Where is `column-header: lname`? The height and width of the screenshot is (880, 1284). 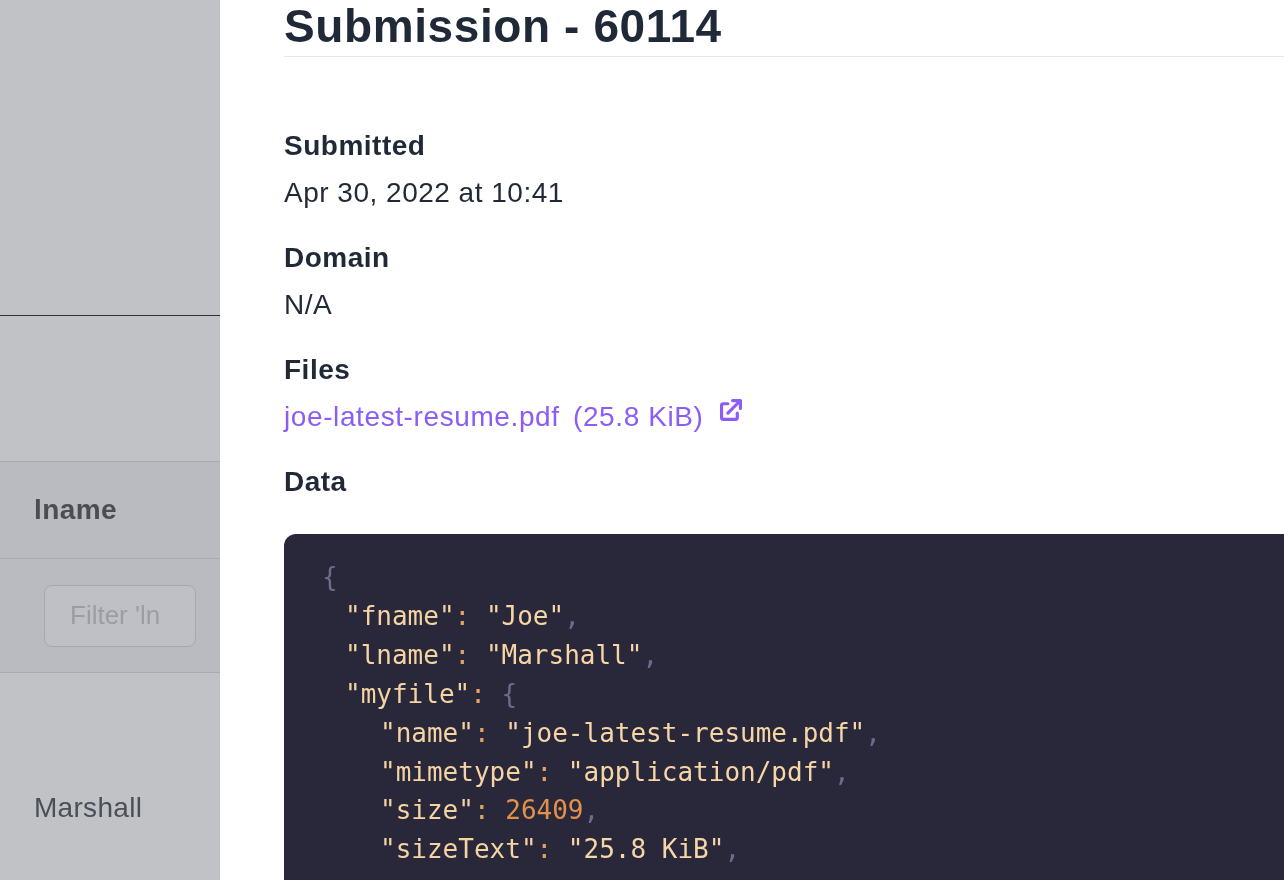 column-header: lname is located at coordinates (75, 510).